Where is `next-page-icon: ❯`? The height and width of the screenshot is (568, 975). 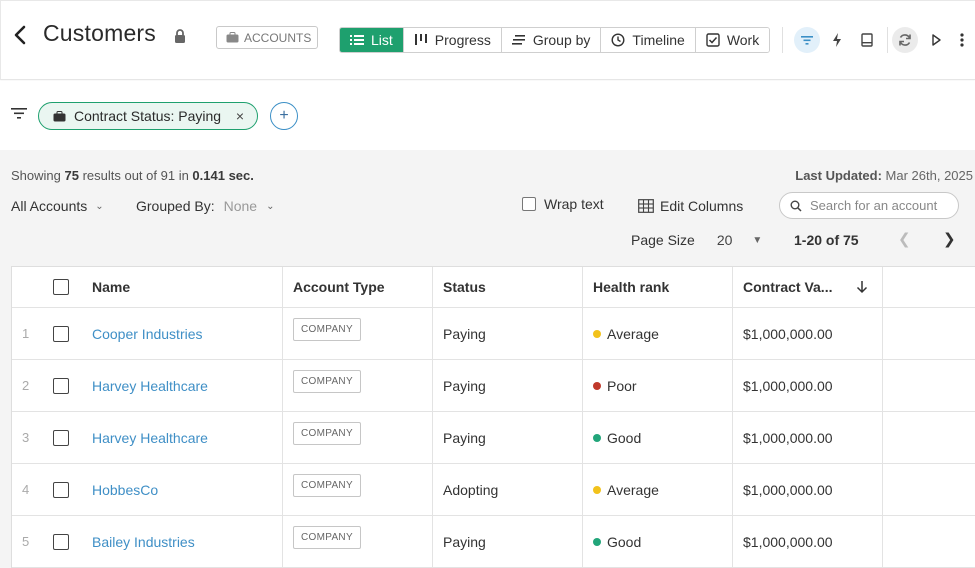 next-page-icon: ❯ is located at coordinates (949, 239).